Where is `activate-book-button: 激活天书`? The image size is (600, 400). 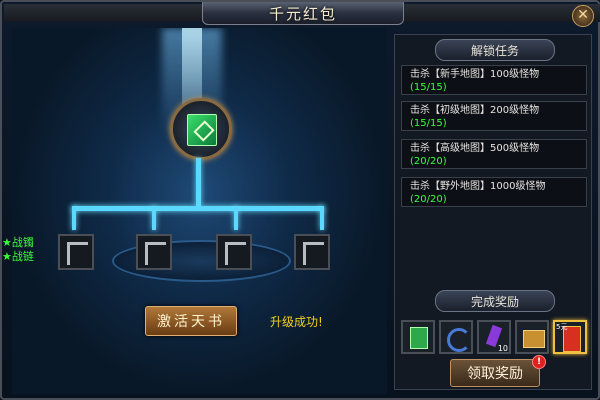 activate-book-button: 激活天书 is located at coordinates (191, 321).